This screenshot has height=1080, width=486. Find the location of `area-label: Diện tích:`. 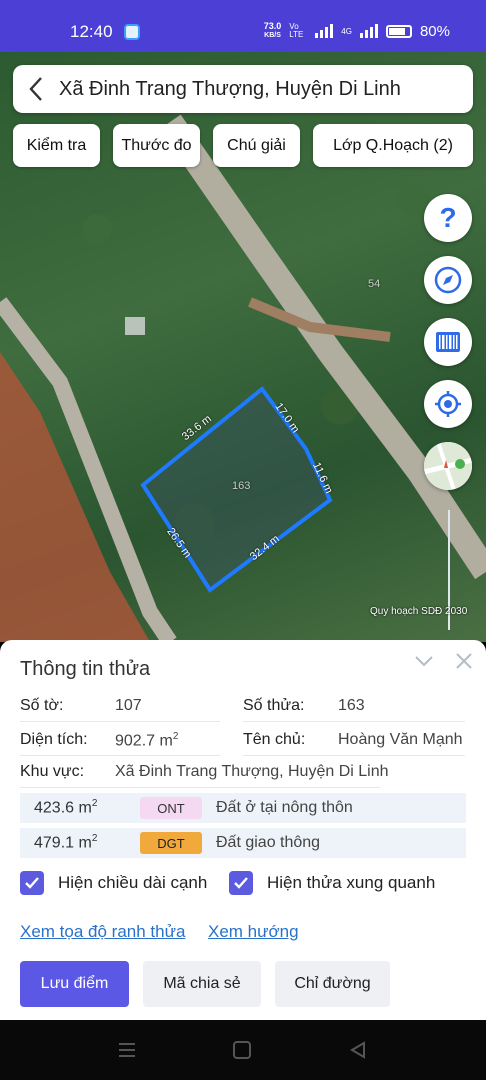

area-label: Diện tích: is located at coordinates (54, 739).